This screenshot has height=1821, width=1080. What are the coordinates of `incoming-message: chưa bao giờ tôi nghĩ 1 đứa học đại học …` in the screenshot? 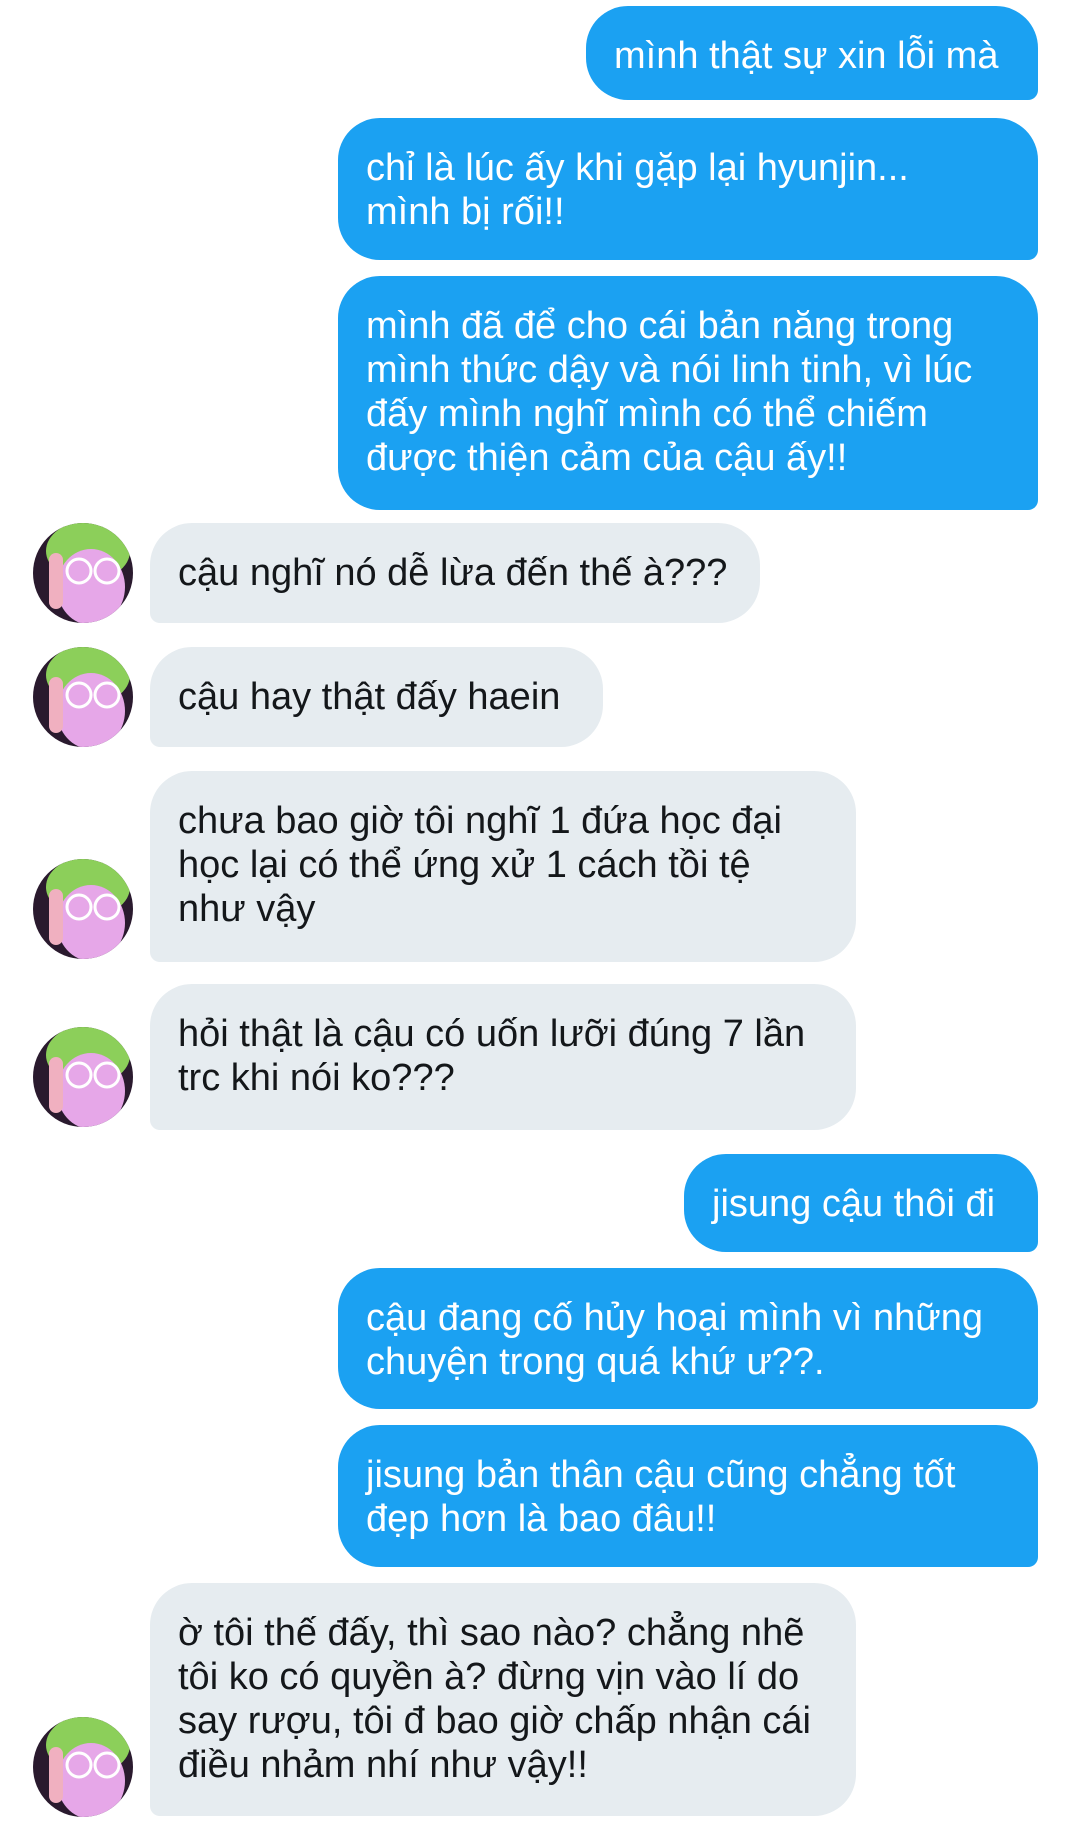 It's located at (503, 866).